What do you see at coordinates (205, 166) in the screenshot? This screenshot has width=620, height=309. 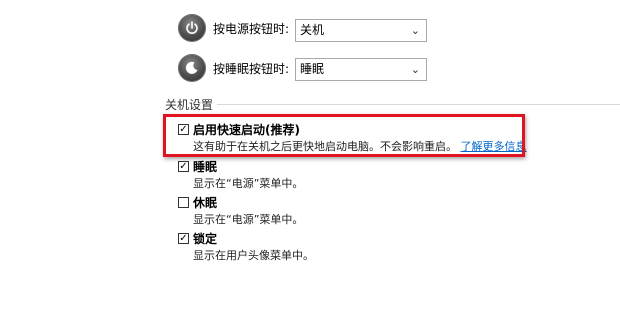 I see `sleep-option-label: 睡眠` at bounding box center [205, 166].